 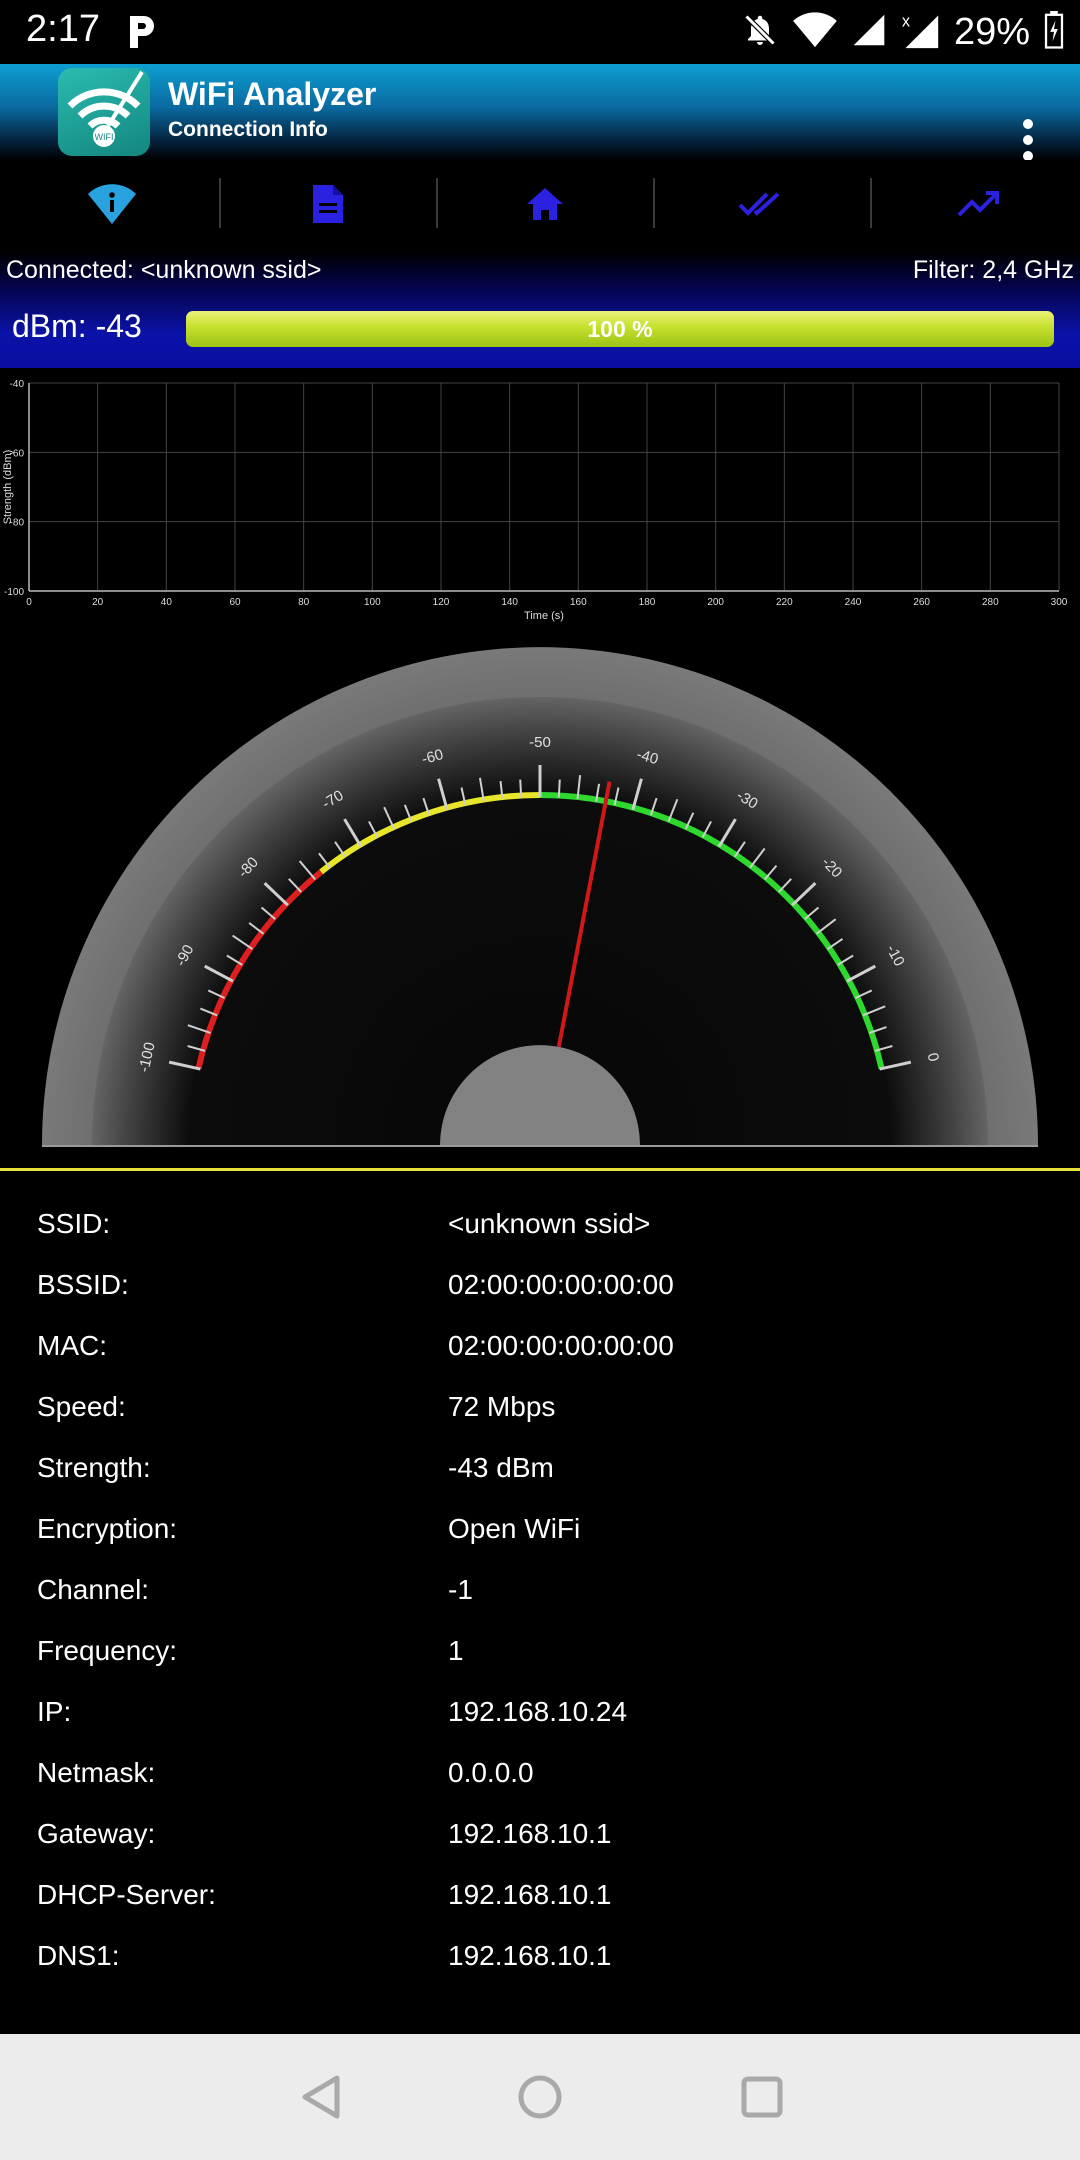 I want to click on tab-check, so click(x=762, y=206).